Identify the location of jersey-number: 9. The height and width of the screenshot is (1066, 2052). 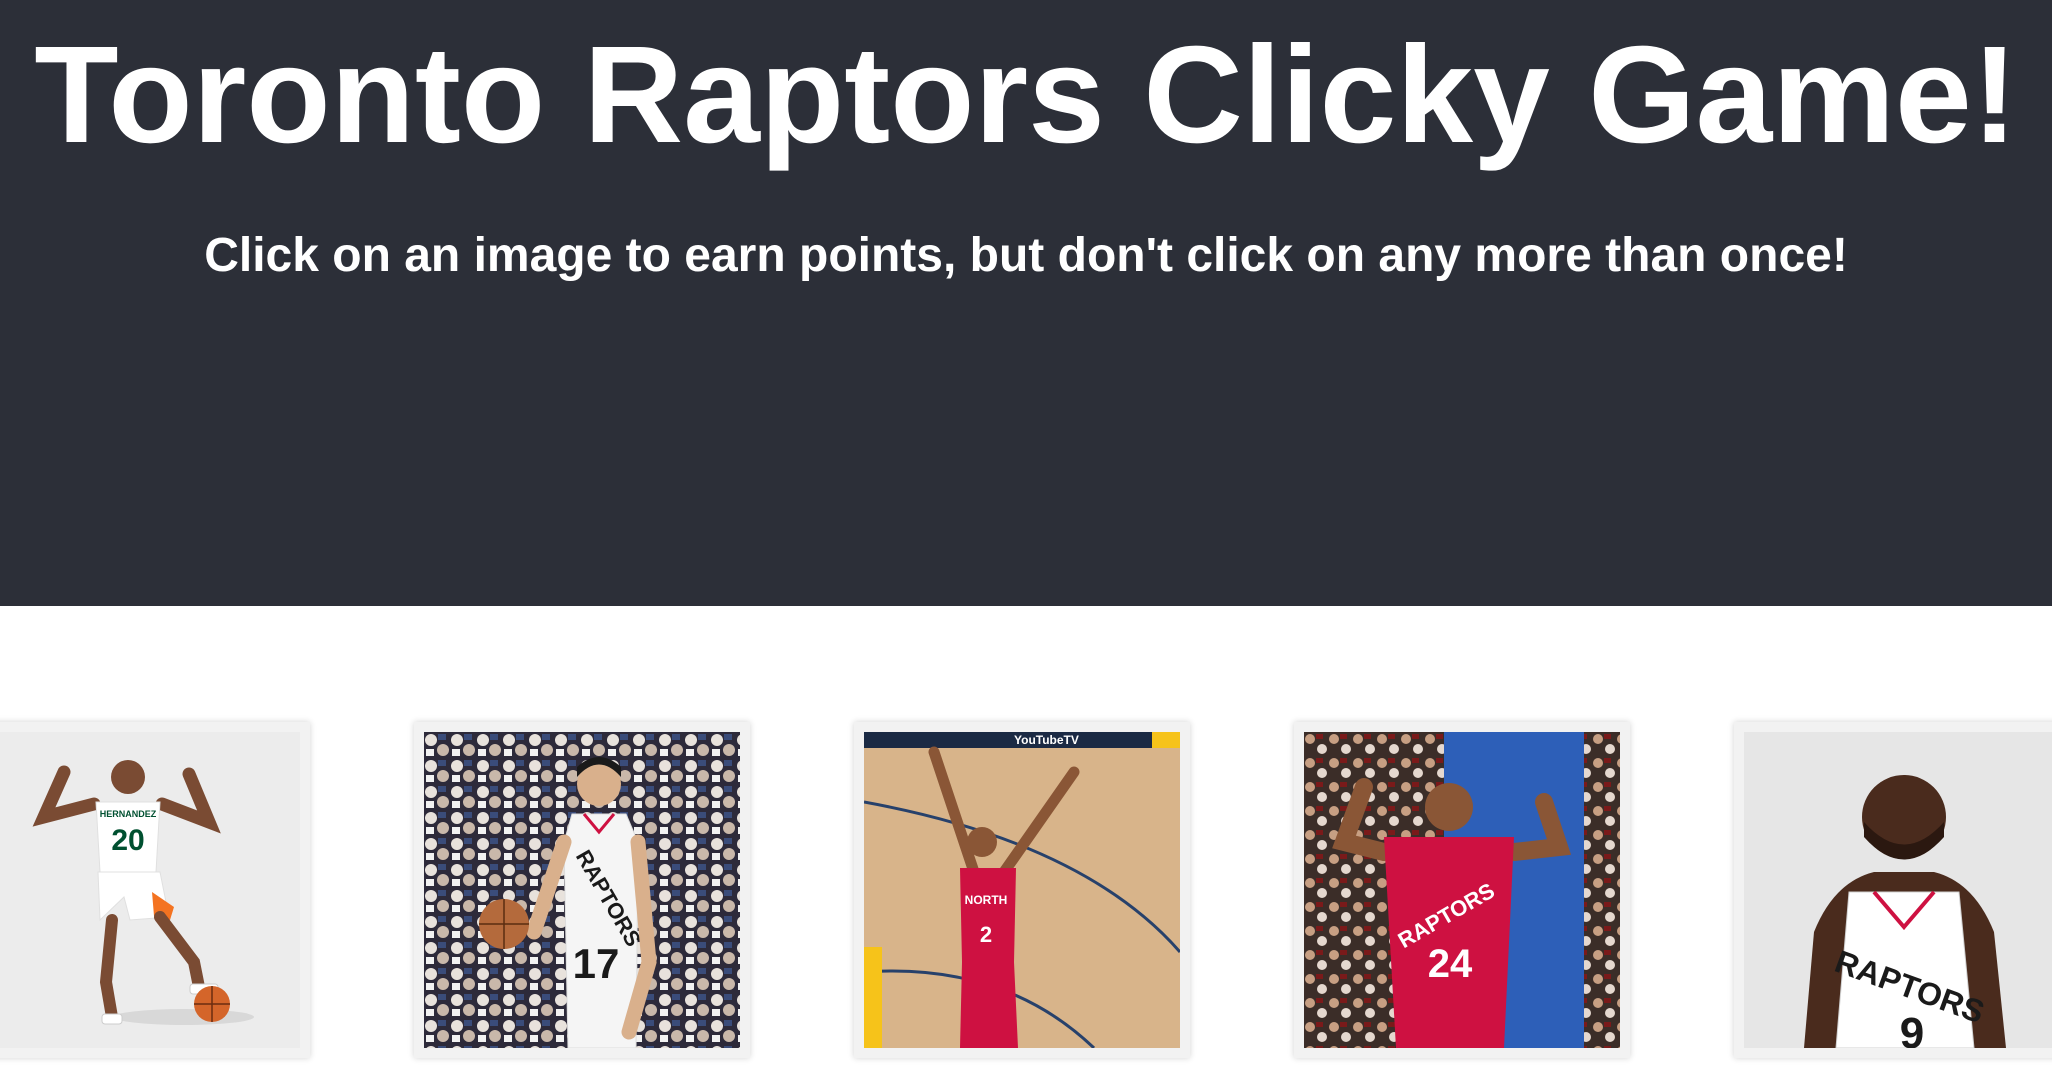
(1912, 1028).